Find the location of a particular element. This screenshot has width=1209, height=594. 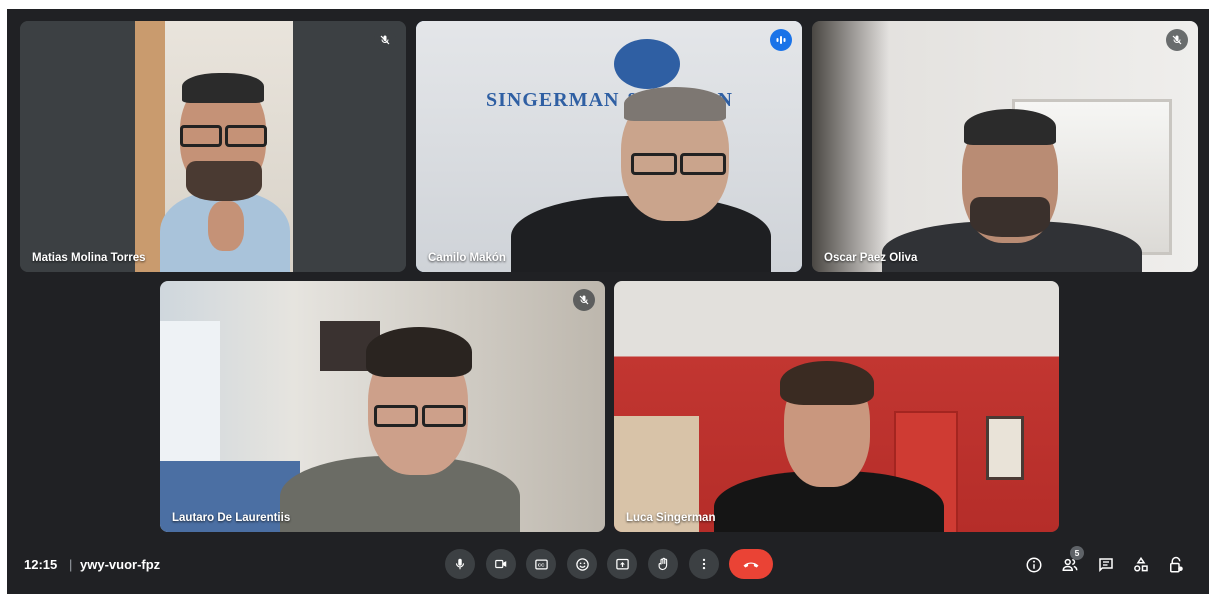

present-icon is located at coordinates (622, 563).